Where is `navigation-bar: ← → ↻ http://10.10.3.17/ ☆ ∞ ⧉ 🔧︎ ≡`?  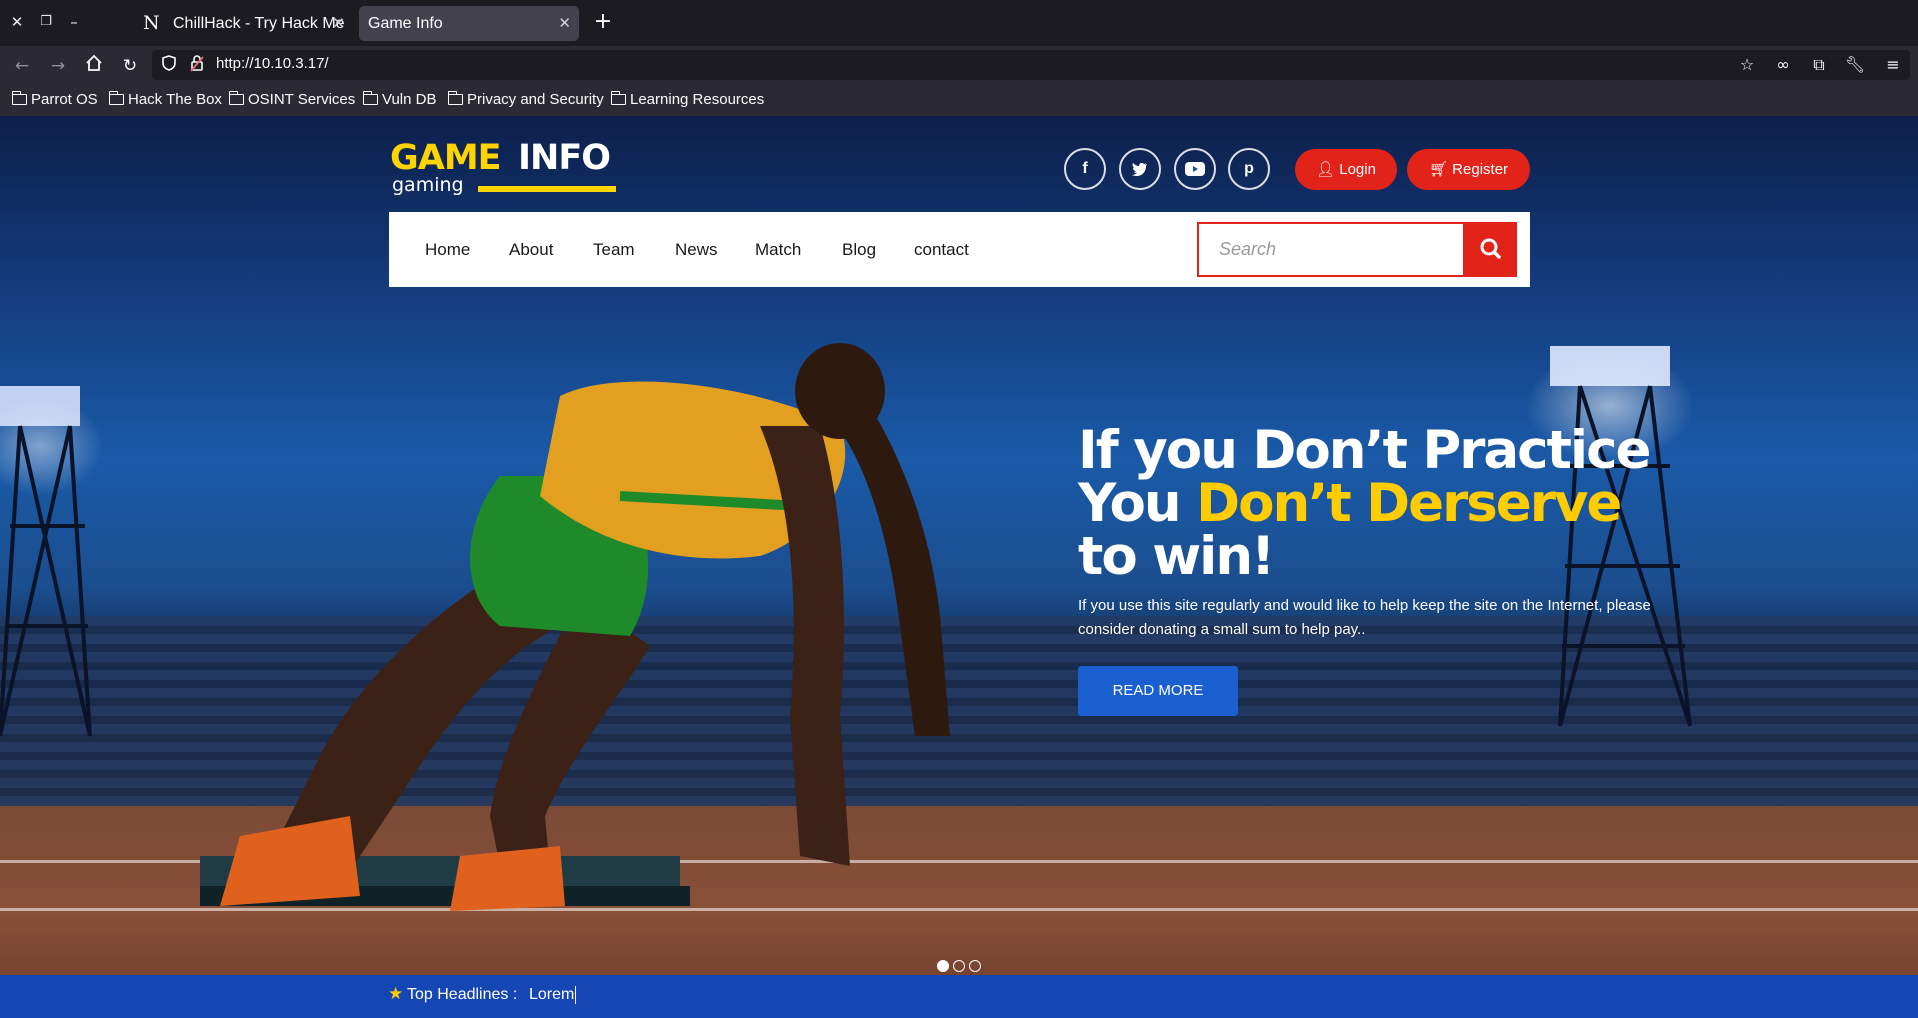
navigation-bar: ← → ↻ http://10.10.3.17/ ☆ ∞ ⧉ 🔧︎ ≡ is located at coordinates (959, 65).